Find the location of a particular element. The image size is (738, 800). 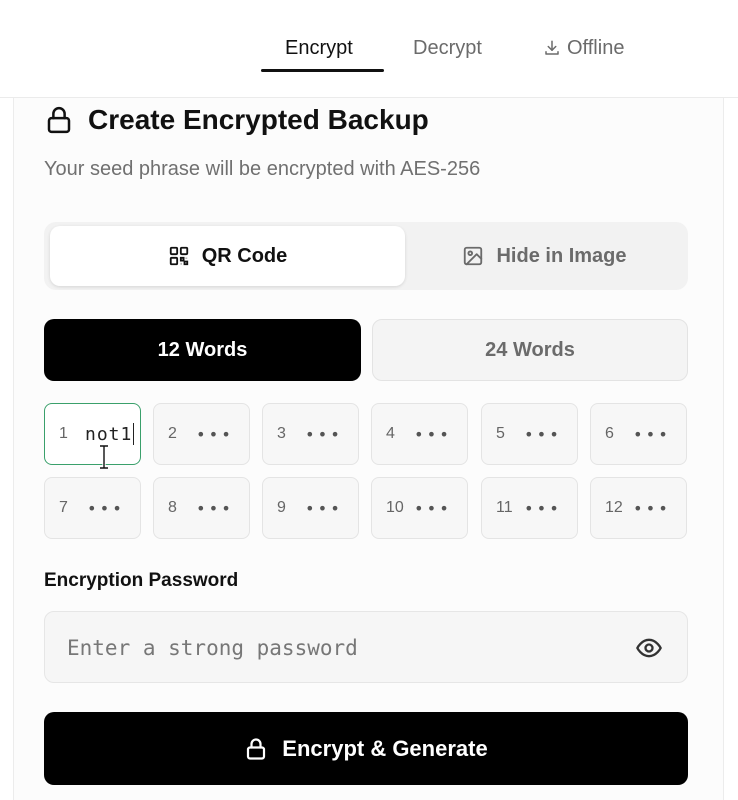

seed-word-field: 9 ••• is located at coordinates (310, 508).